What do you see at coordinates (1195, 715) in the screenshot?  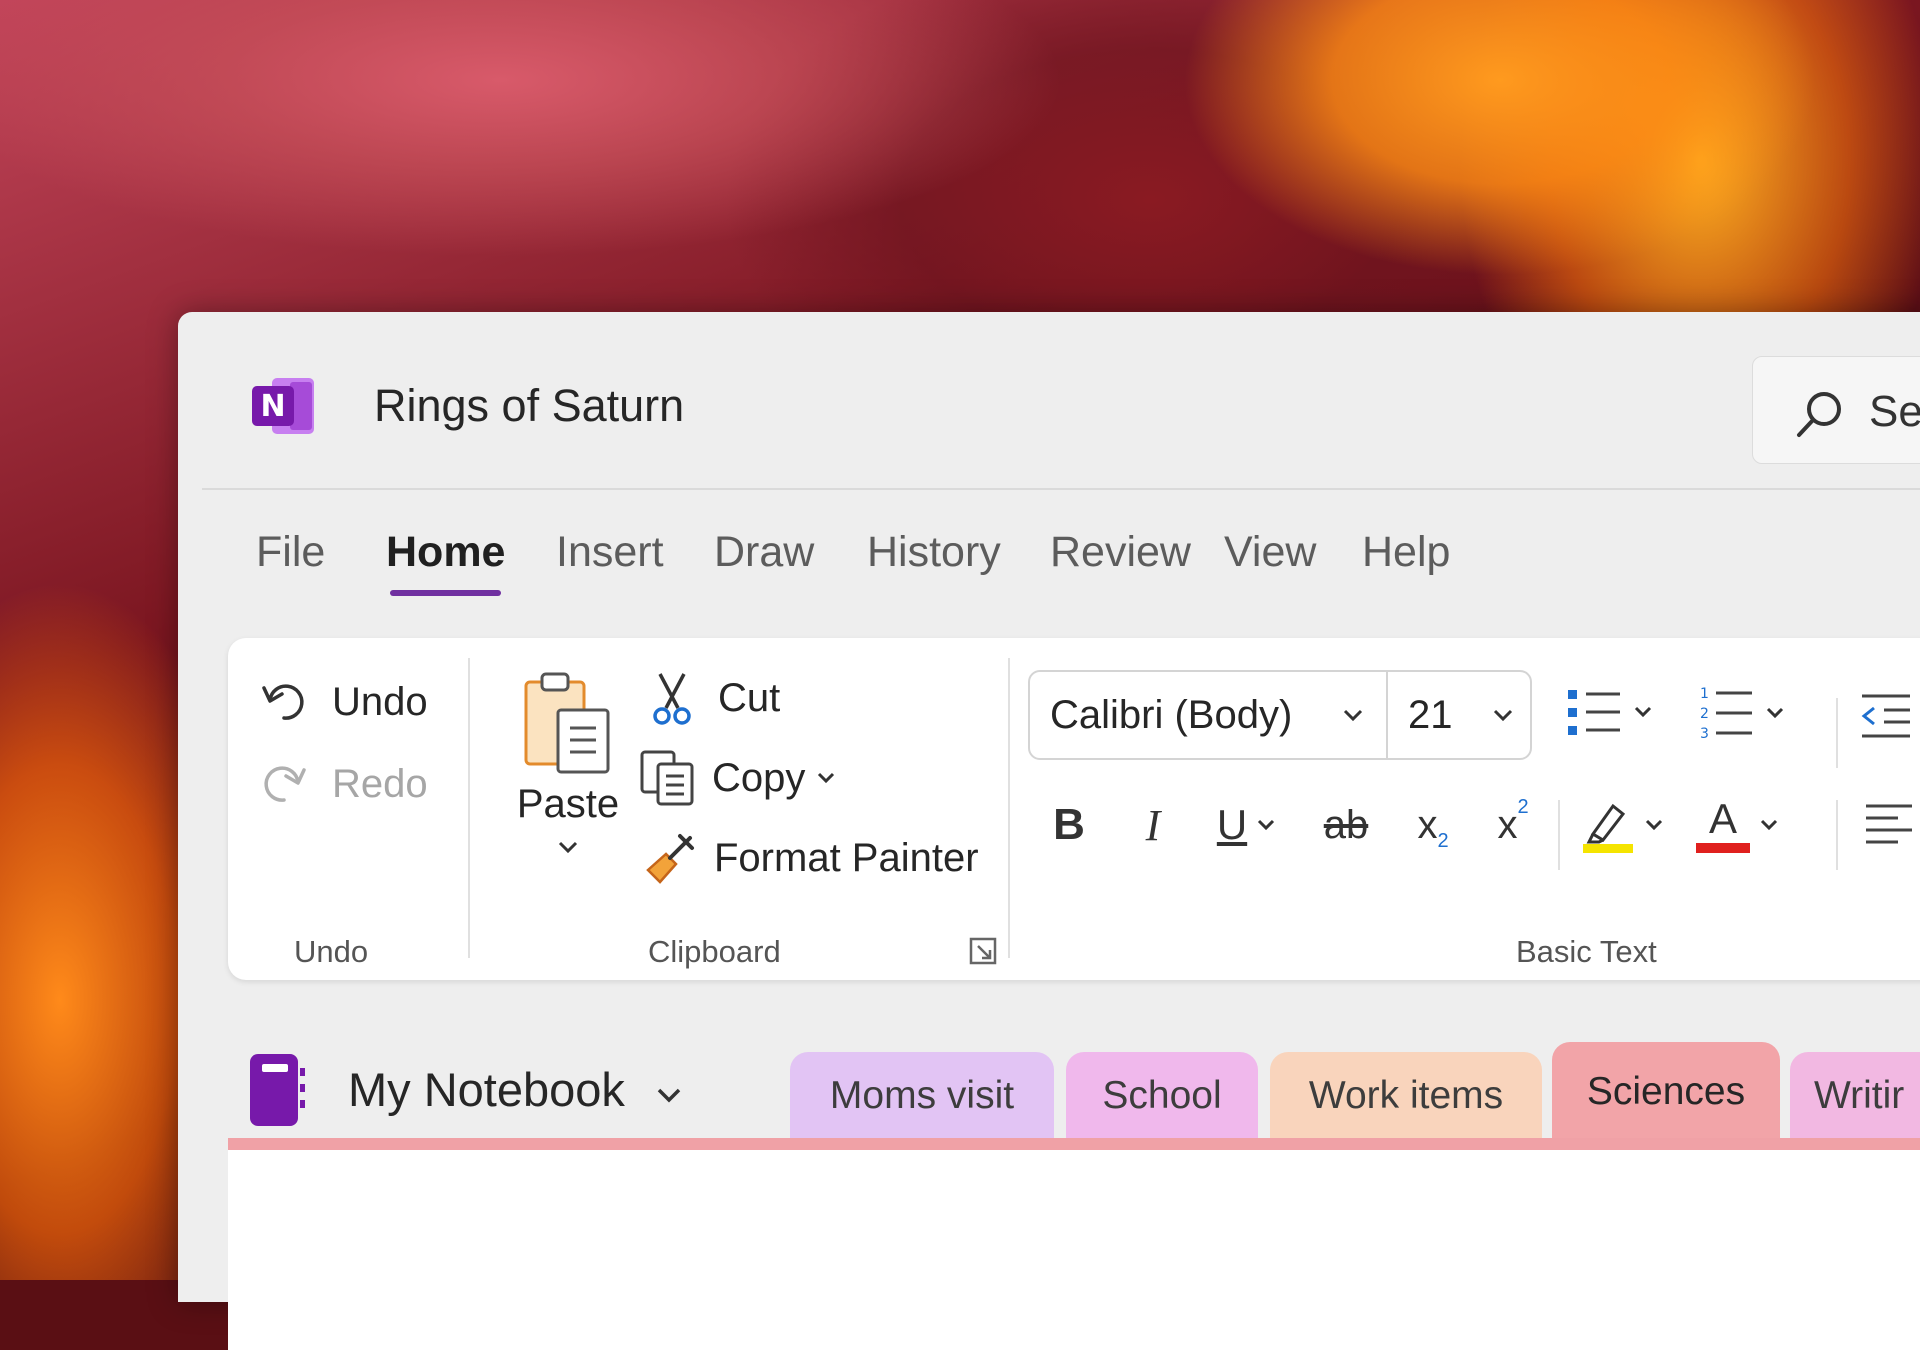 I see `font-name-value: Calibri (Body)` at bounding box center [1195, 715].